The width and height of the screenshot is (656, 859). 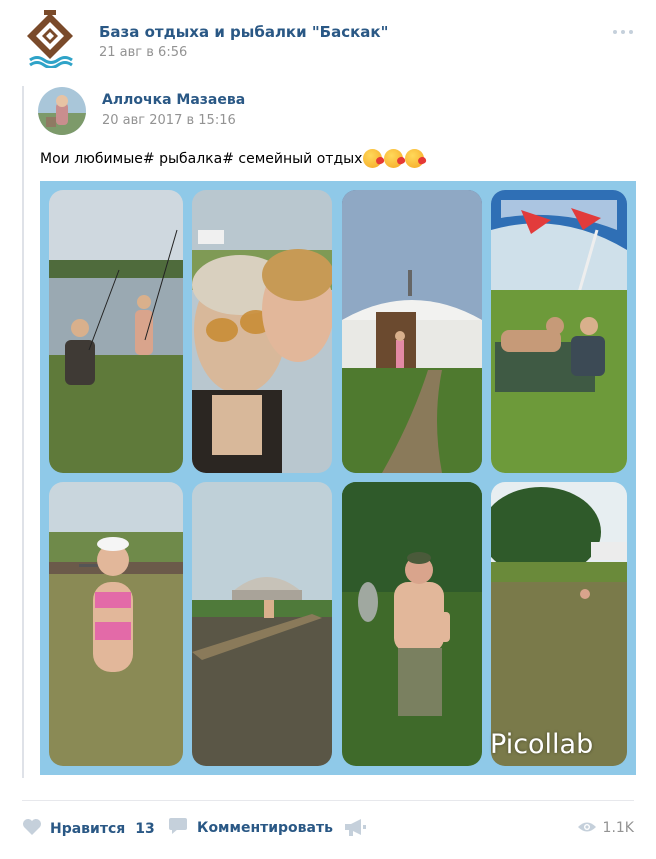 What do you see at coordinates (145, 829) in the screenshot?
I see `like-count: 13` at bounding box center [145, 829].